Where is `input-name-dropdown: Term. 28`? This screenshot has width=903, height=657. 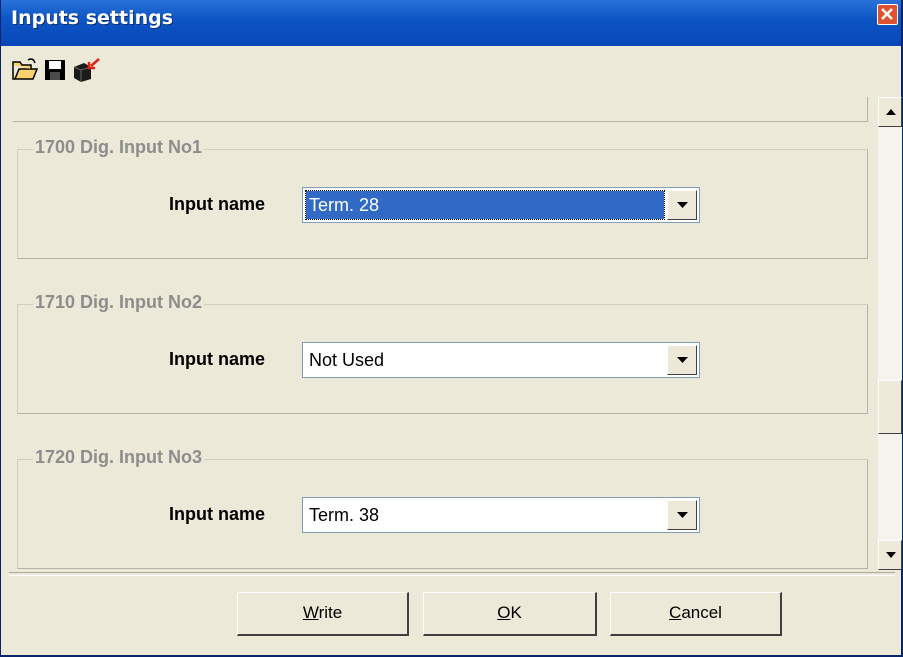 input-name-dropdown: Term. 28 is located at coordinates (501, 205).